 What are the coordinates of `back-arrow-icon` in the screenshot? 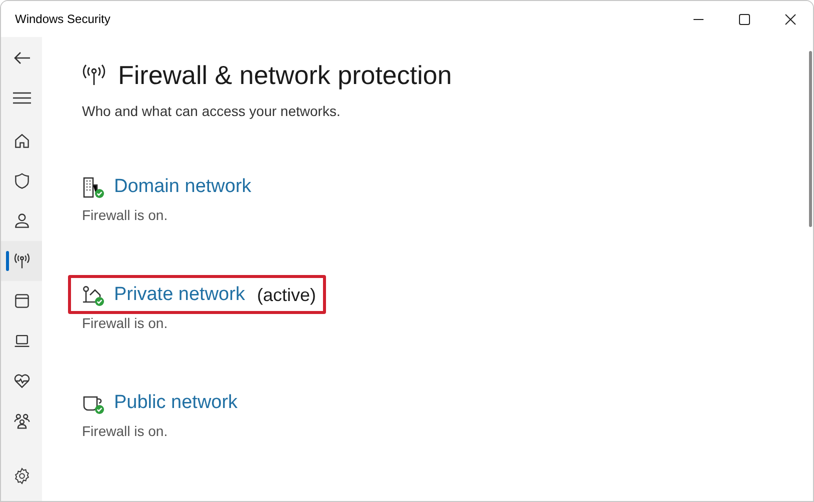 It's located at (21, 58).